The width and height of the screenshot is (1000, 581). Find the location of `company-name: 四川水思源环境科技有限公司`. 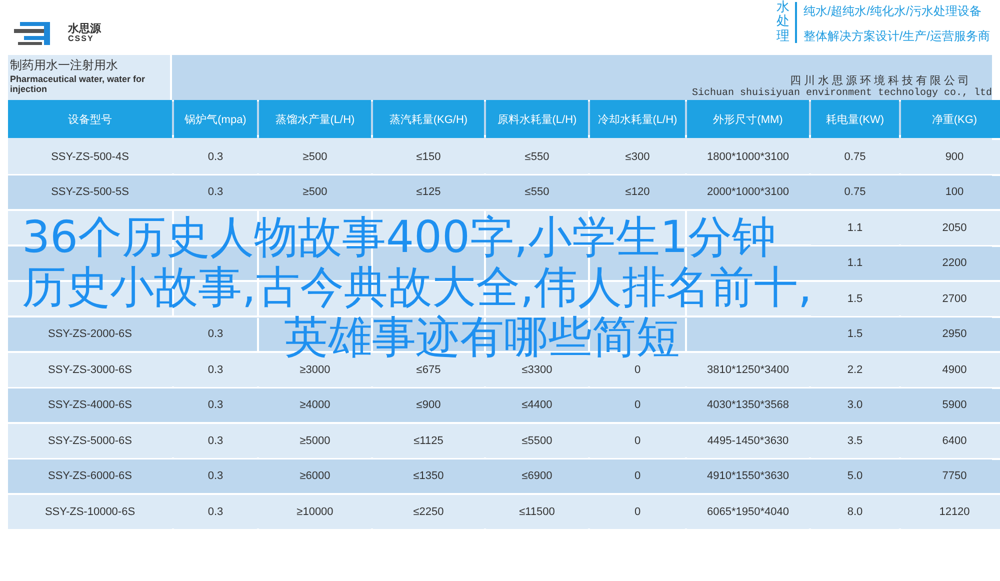

company-name: 四川水思源环境科技有限公司 is located at coordinates (881, 81).